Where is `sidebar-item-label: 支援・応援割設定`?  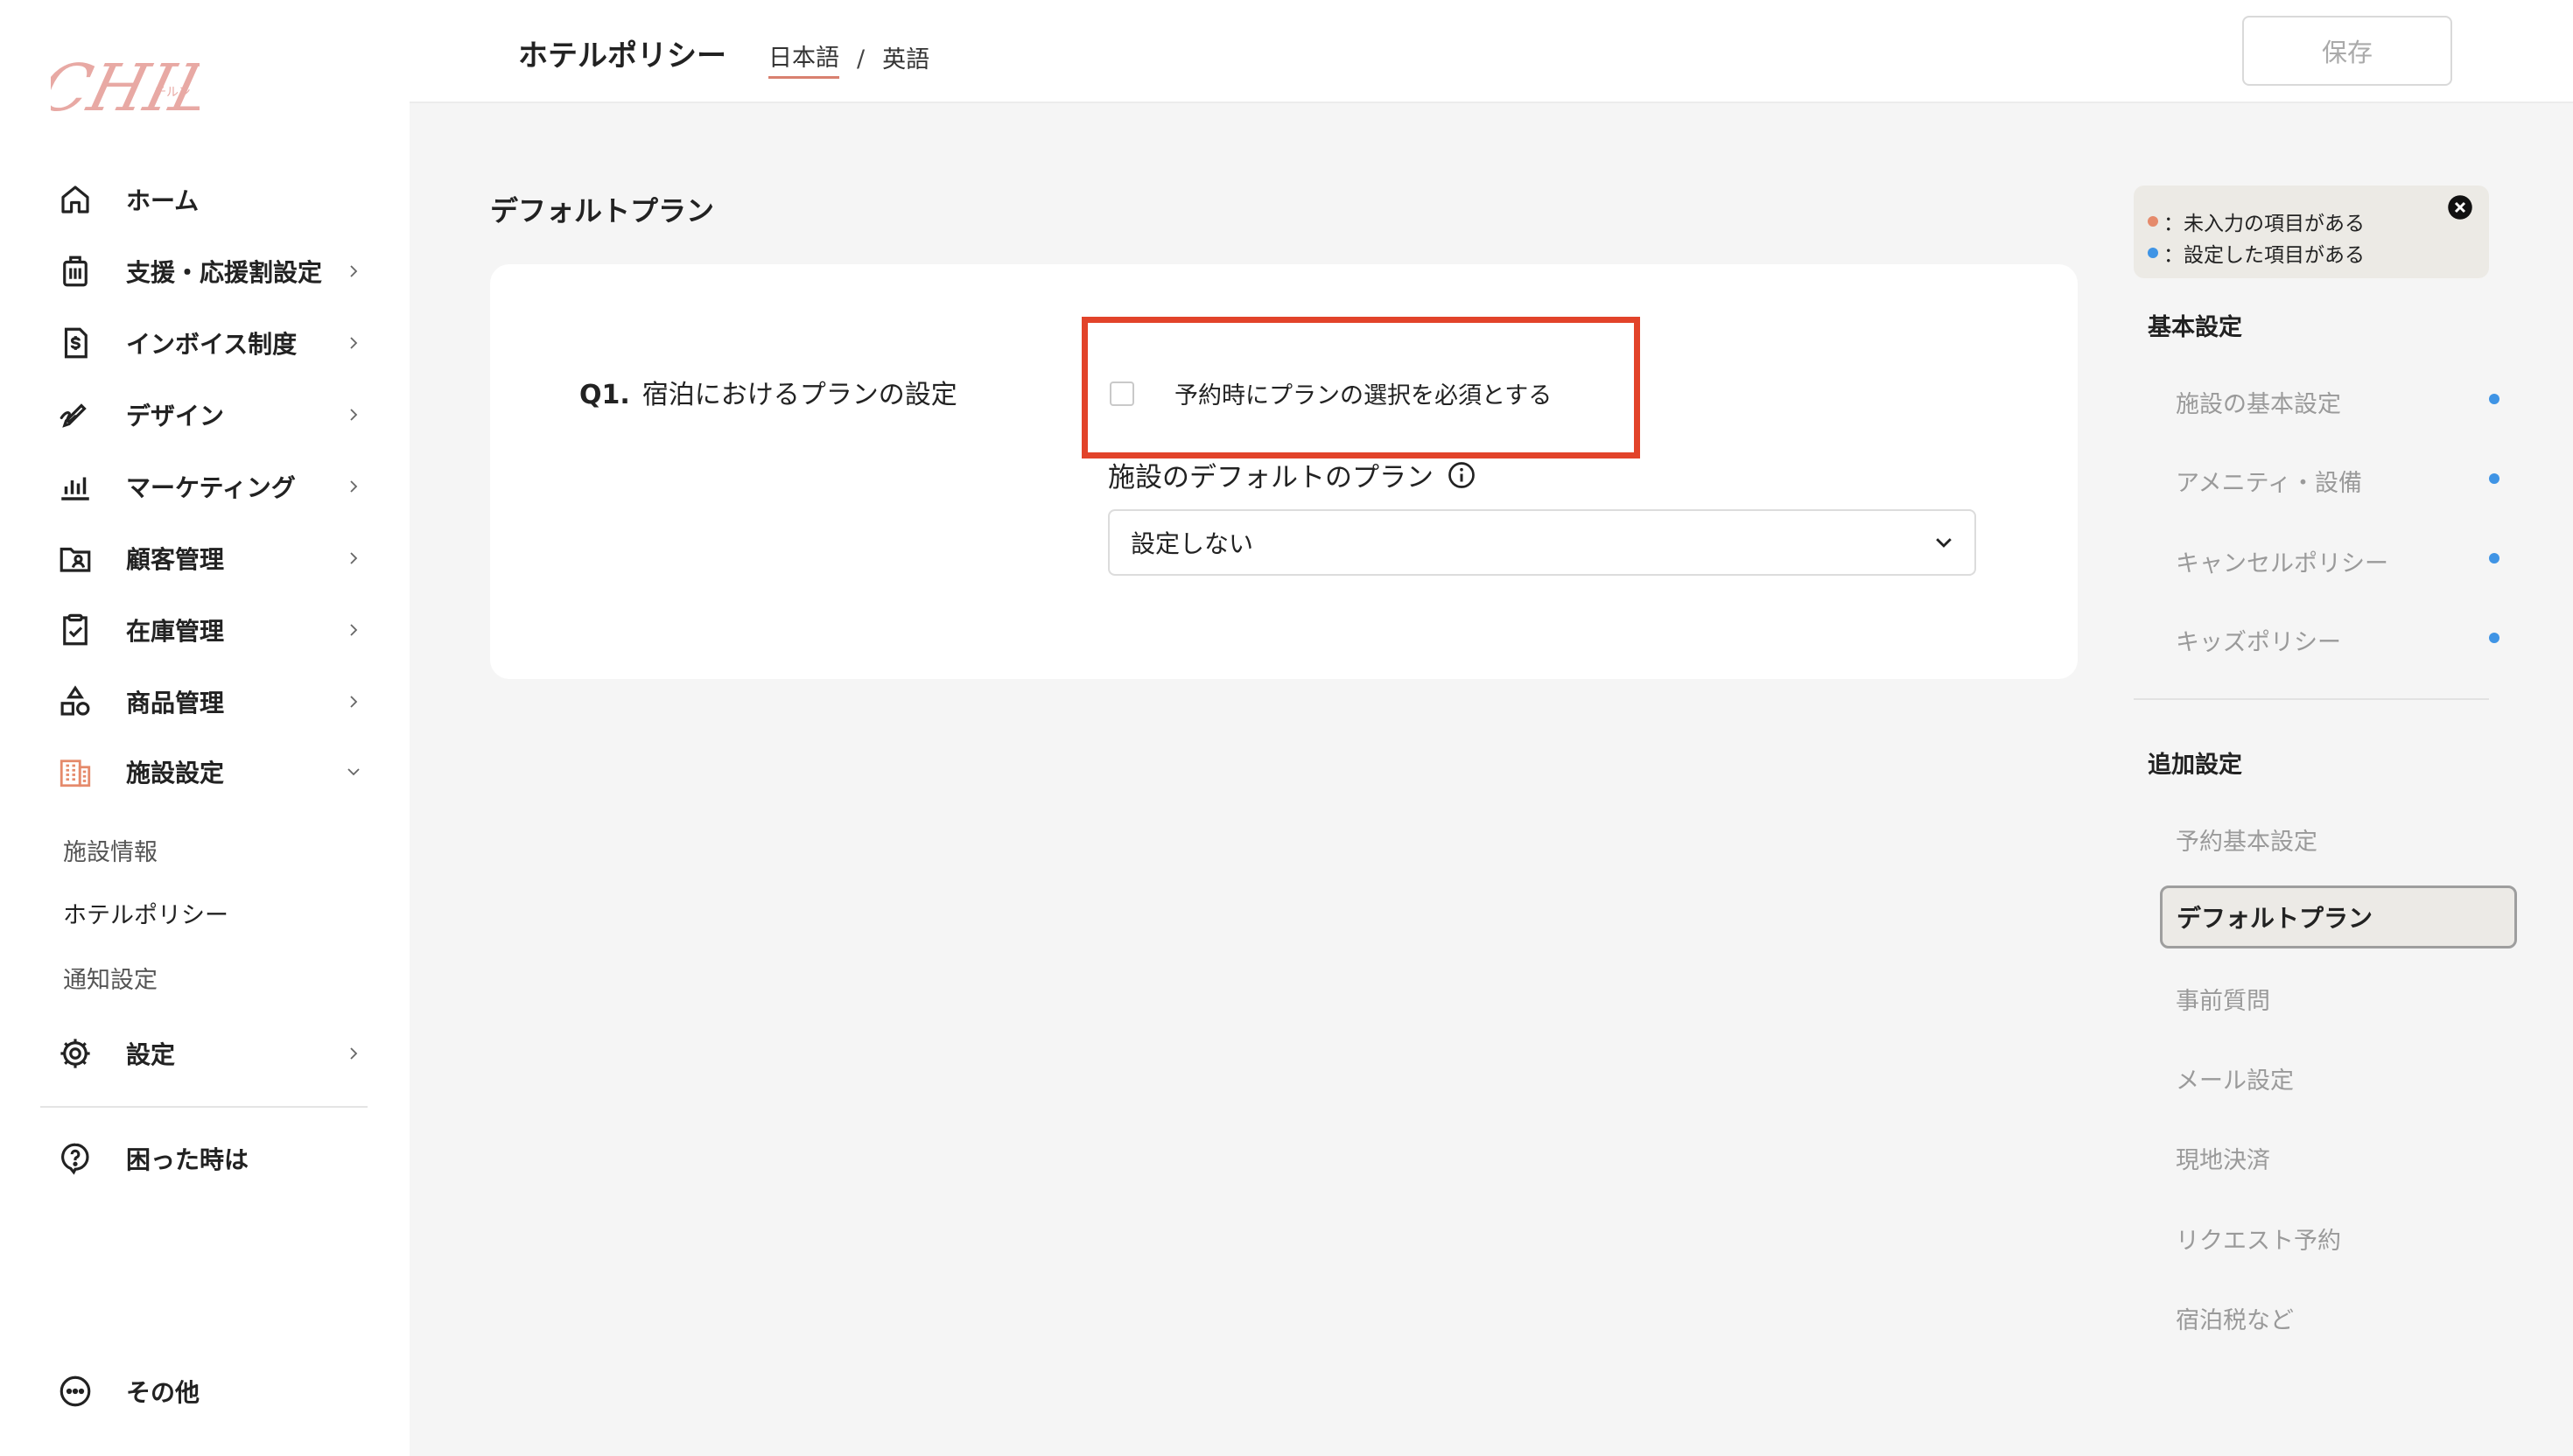 sidebar-item-label: 支援・応援割設定 is located at coordinates (224, 272).